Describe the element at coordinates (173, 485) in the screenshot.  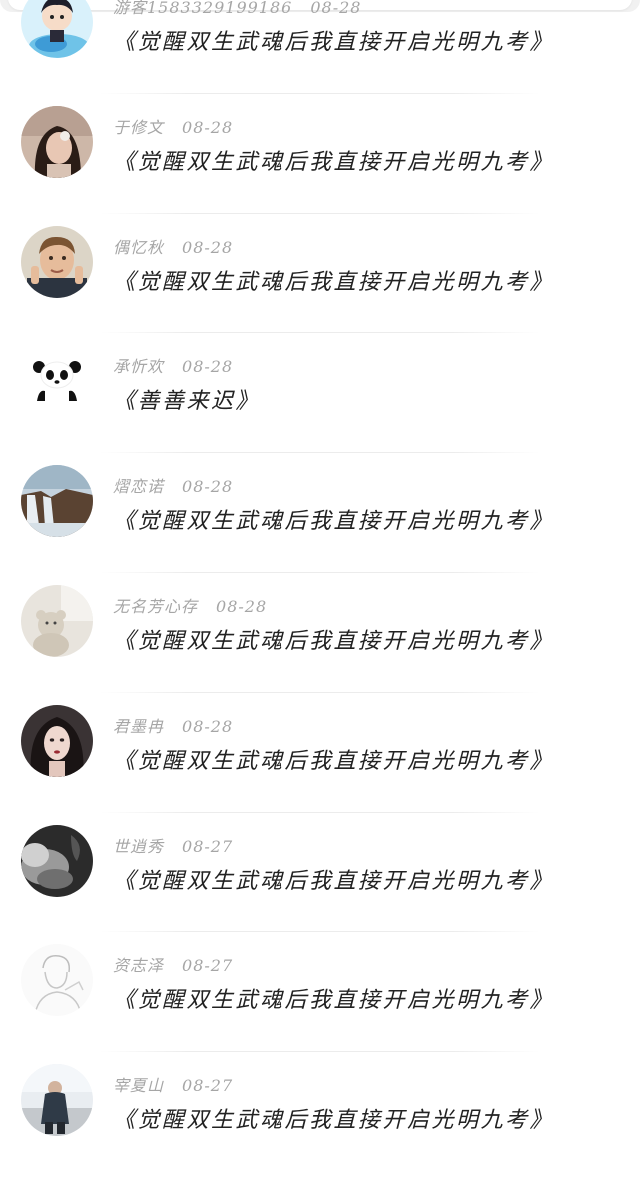
I see `comment-meta: 熠恋诺 08-28` at that location.